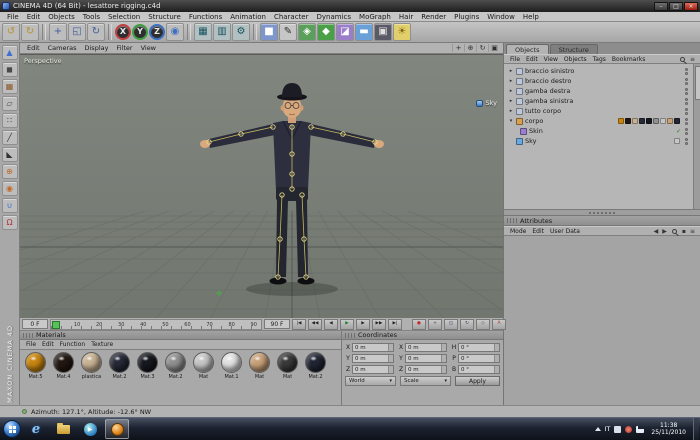 This screenshot has width=700, height=440. What do you see at coordinates (599, 131) in the screenshot?
I see `object-row-skin: Skin ✓` at bounding box center [599, 131].